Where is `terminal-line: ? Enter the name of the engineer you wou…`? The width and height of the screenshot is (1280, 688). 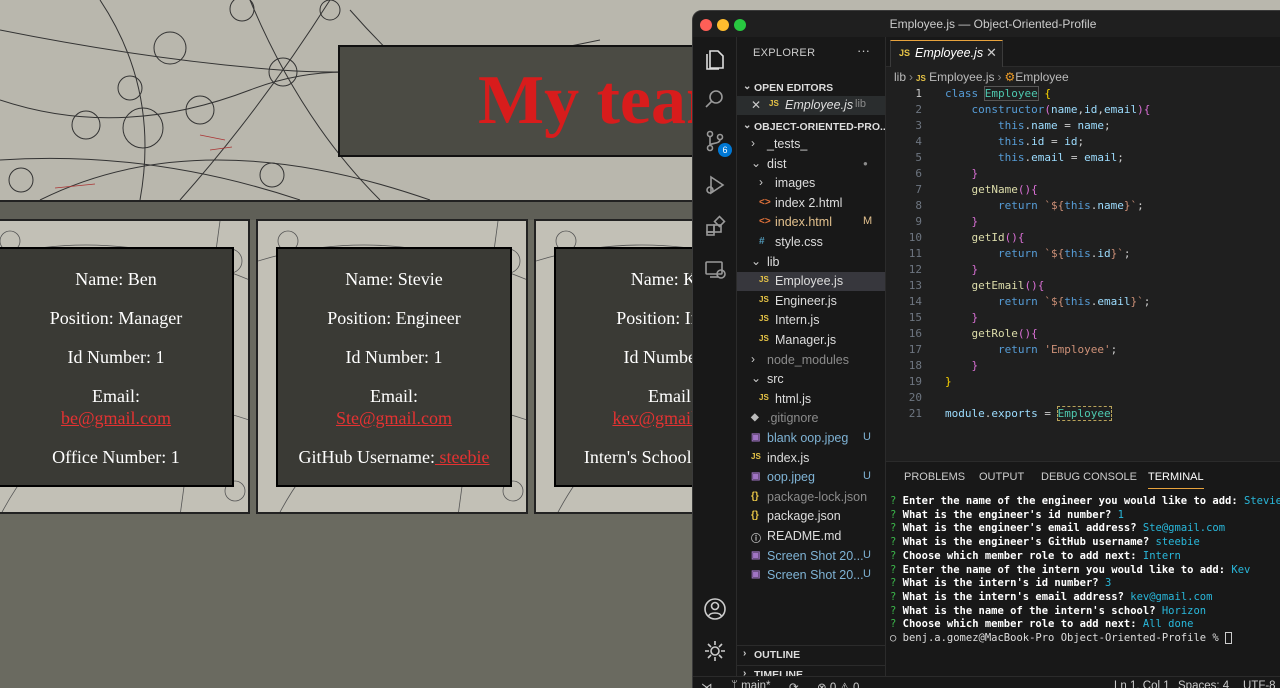
terminal-line: ? Enter the name of the engineer you wou… is located at coordinates (1085, 501).